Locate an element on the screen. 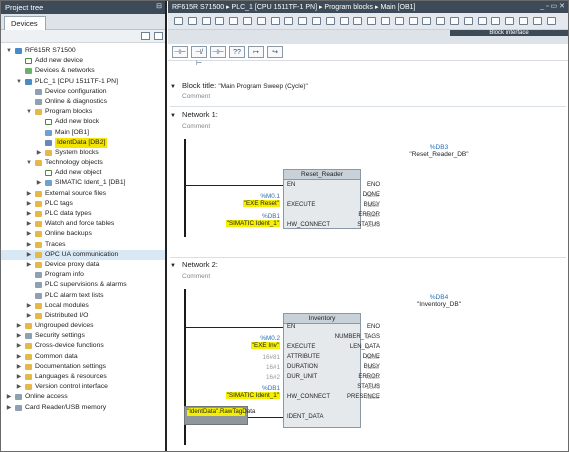  network-1-header: ▼ Network 1: is located at coordinates (194, 114).